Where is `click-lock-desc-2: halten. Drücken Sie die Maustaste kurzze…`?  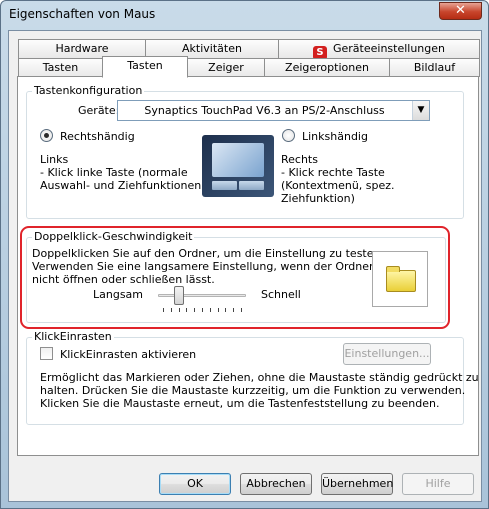 click-lock-desc-2: halten. Drücken Sie die Maustaste kurzze… is located at coordinates (253, 390).